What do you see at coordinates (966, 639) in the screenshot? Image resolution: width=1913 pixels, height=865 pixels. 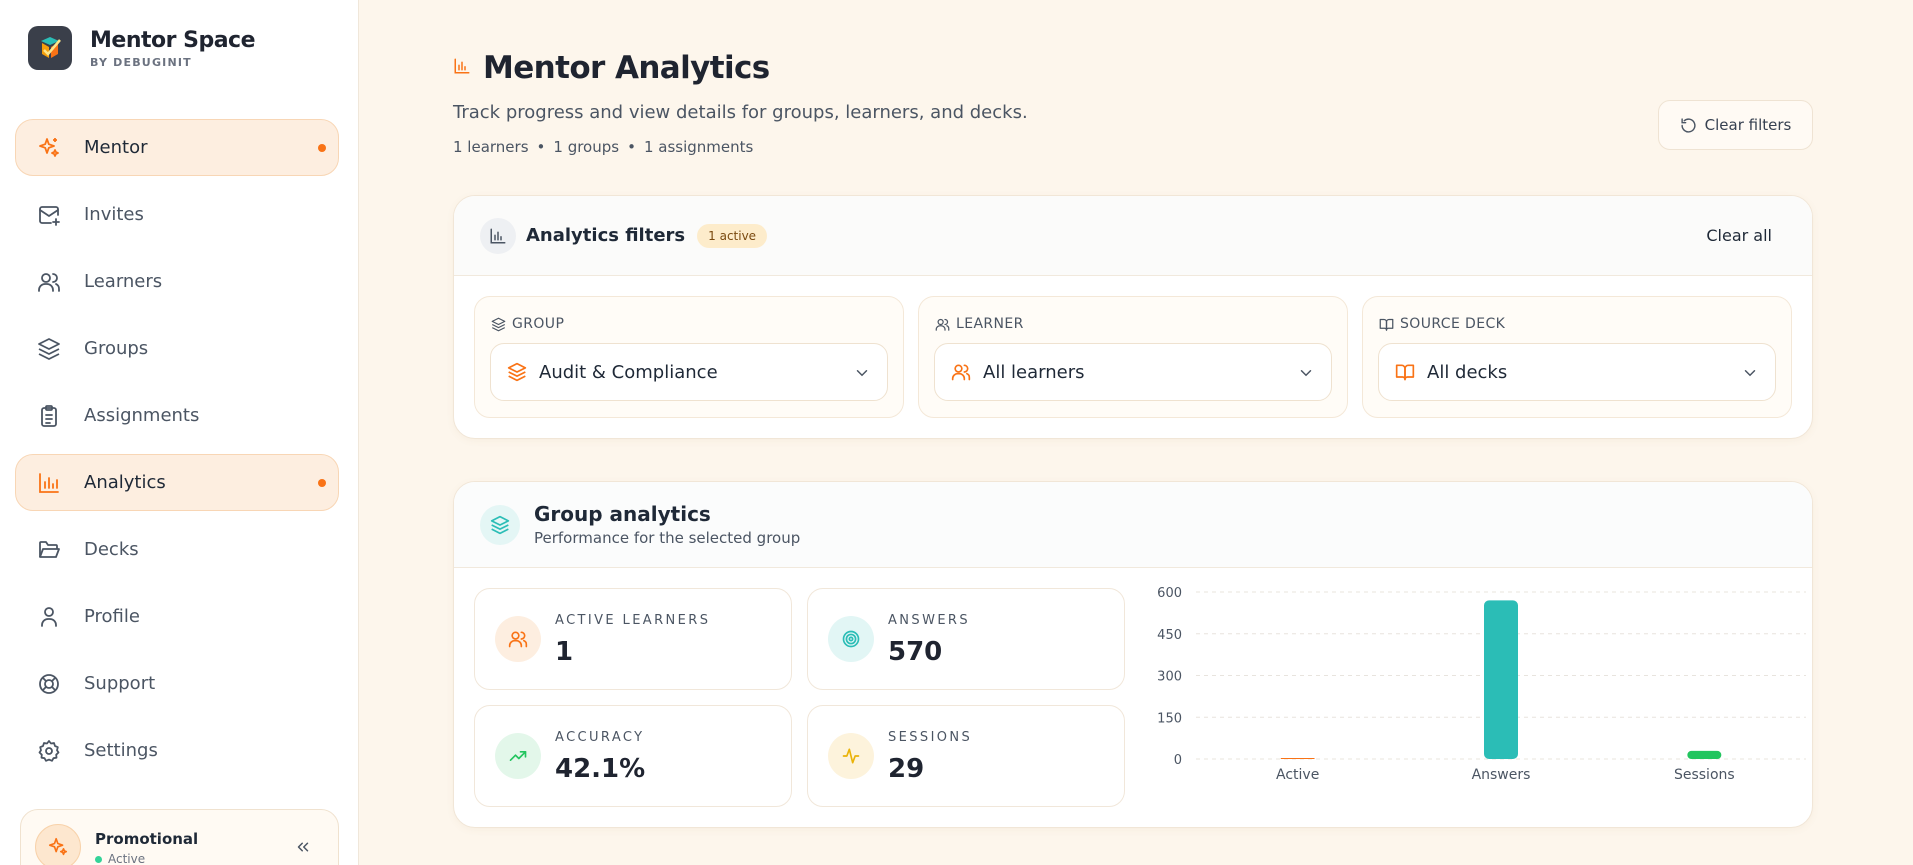 I see `stat-answers: ANSWERS 570` at bounding box center [966, 639].